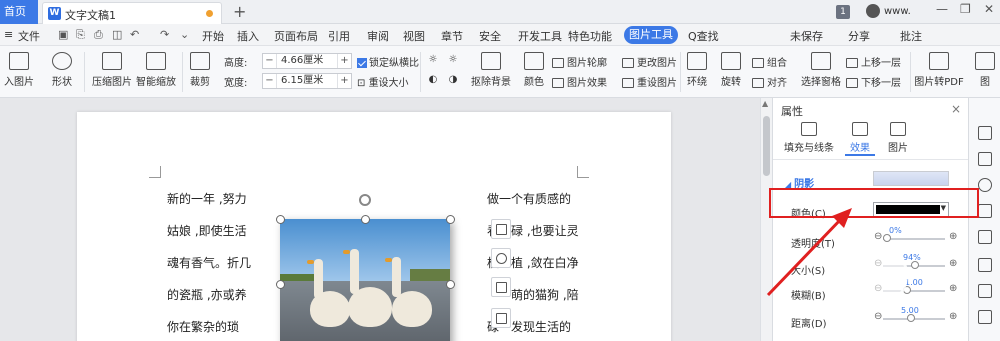 The width and height of the screenshot is (1000, 341). Describe the element at coordinates (540, 36) in the screenshot. I see `tab-developer: 开发工具` at that location.